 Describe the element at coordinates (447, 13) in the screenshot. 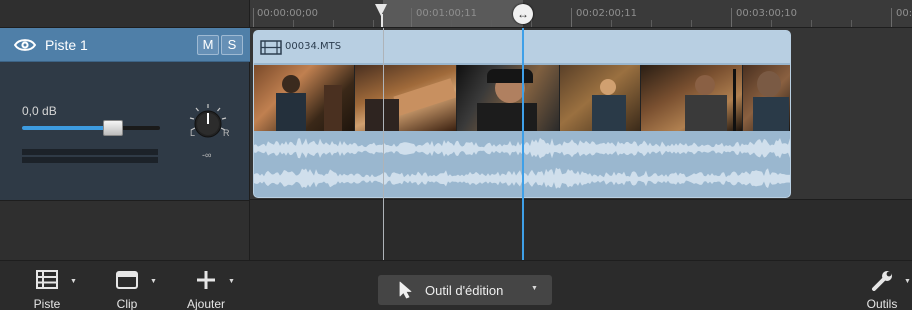

I see `ruler-timecode: 00:01:00;11` at that location.